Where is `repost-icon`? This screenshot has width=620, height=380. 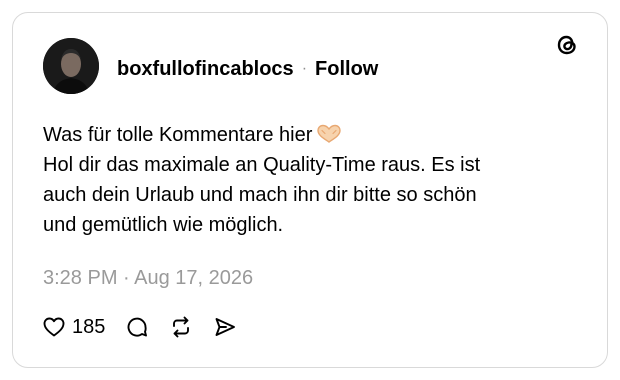 repost-icon is located at coordinates (181, 327).